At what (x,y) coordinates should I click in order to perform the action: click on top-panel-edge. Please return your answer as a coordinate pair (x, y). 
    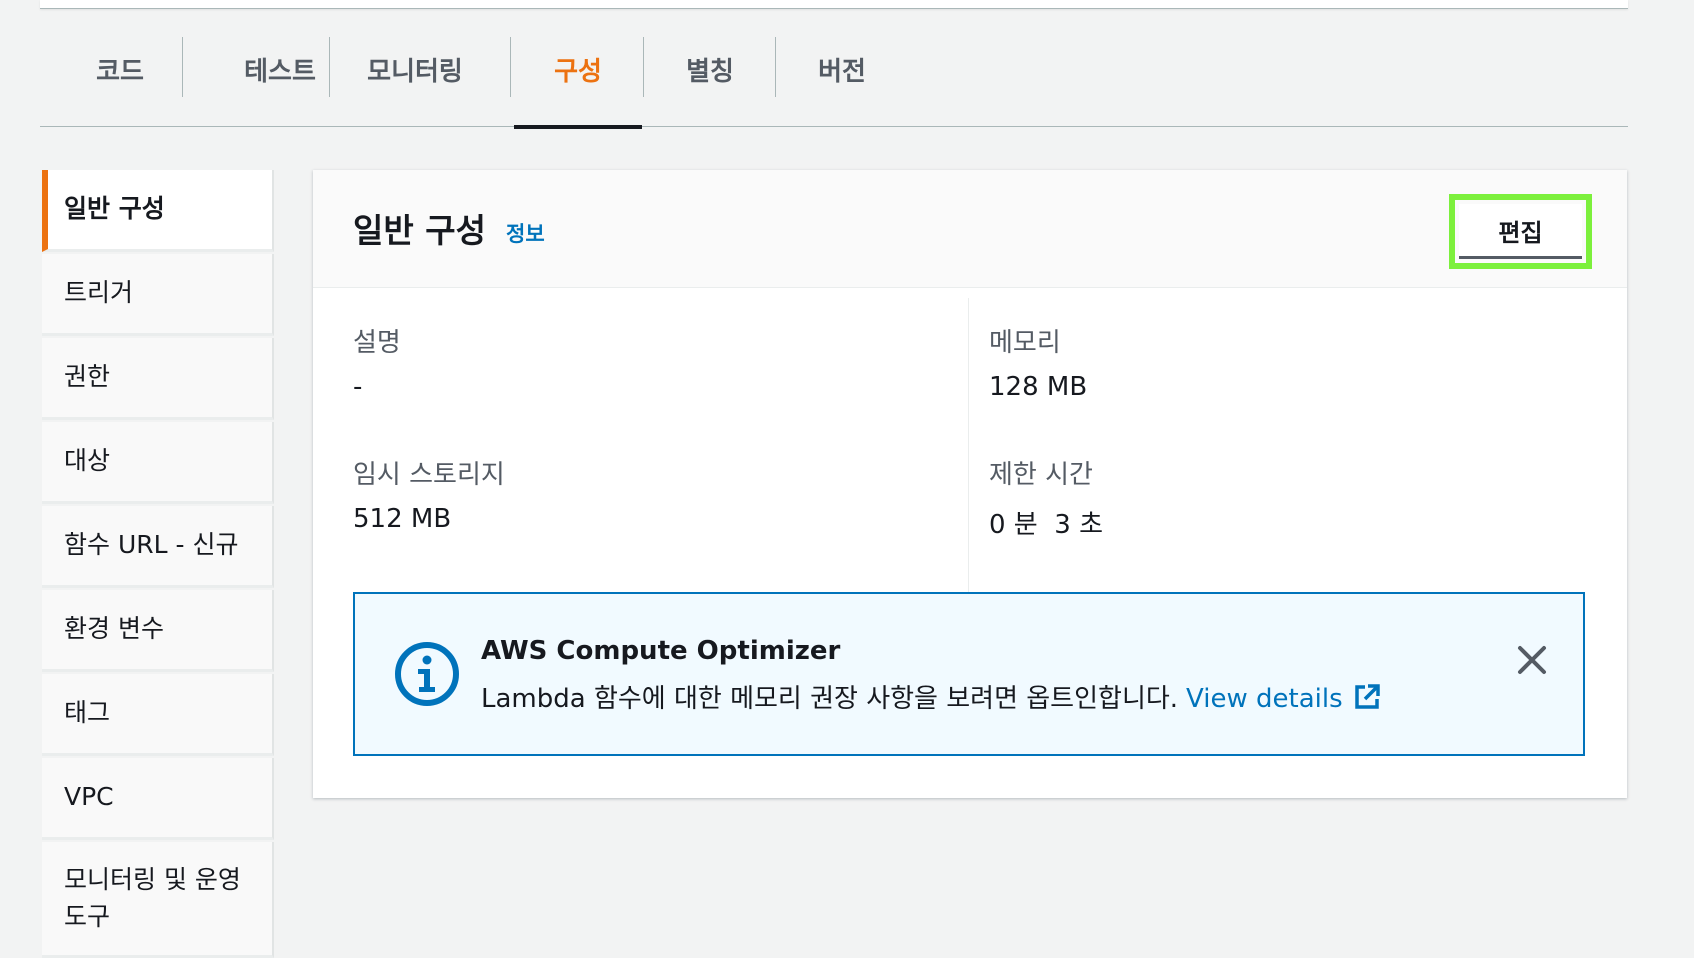
    Looking at the image, I should click on (834, 4).